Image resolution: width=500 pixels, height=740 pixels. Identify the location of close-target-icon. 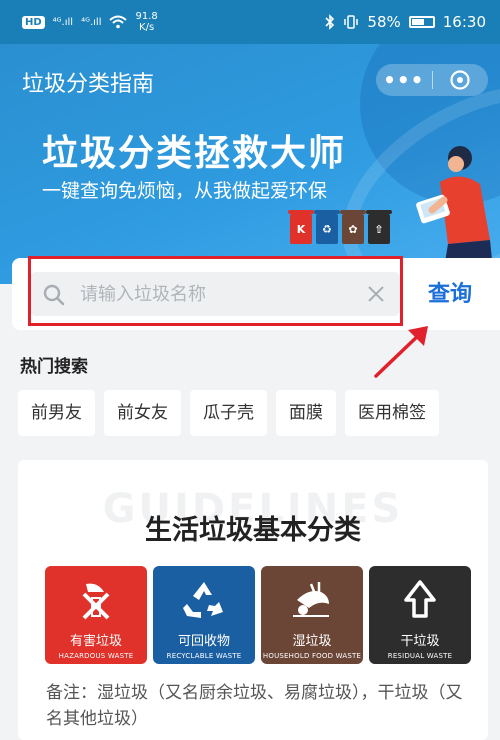
(460, 80).